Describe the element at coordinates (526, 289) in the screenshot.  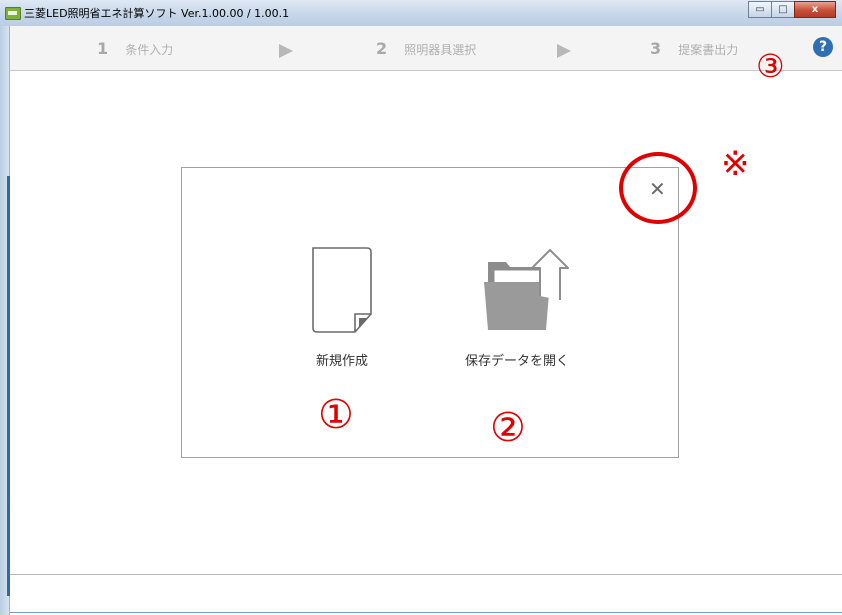
I see `open-folder-icon` at that location.